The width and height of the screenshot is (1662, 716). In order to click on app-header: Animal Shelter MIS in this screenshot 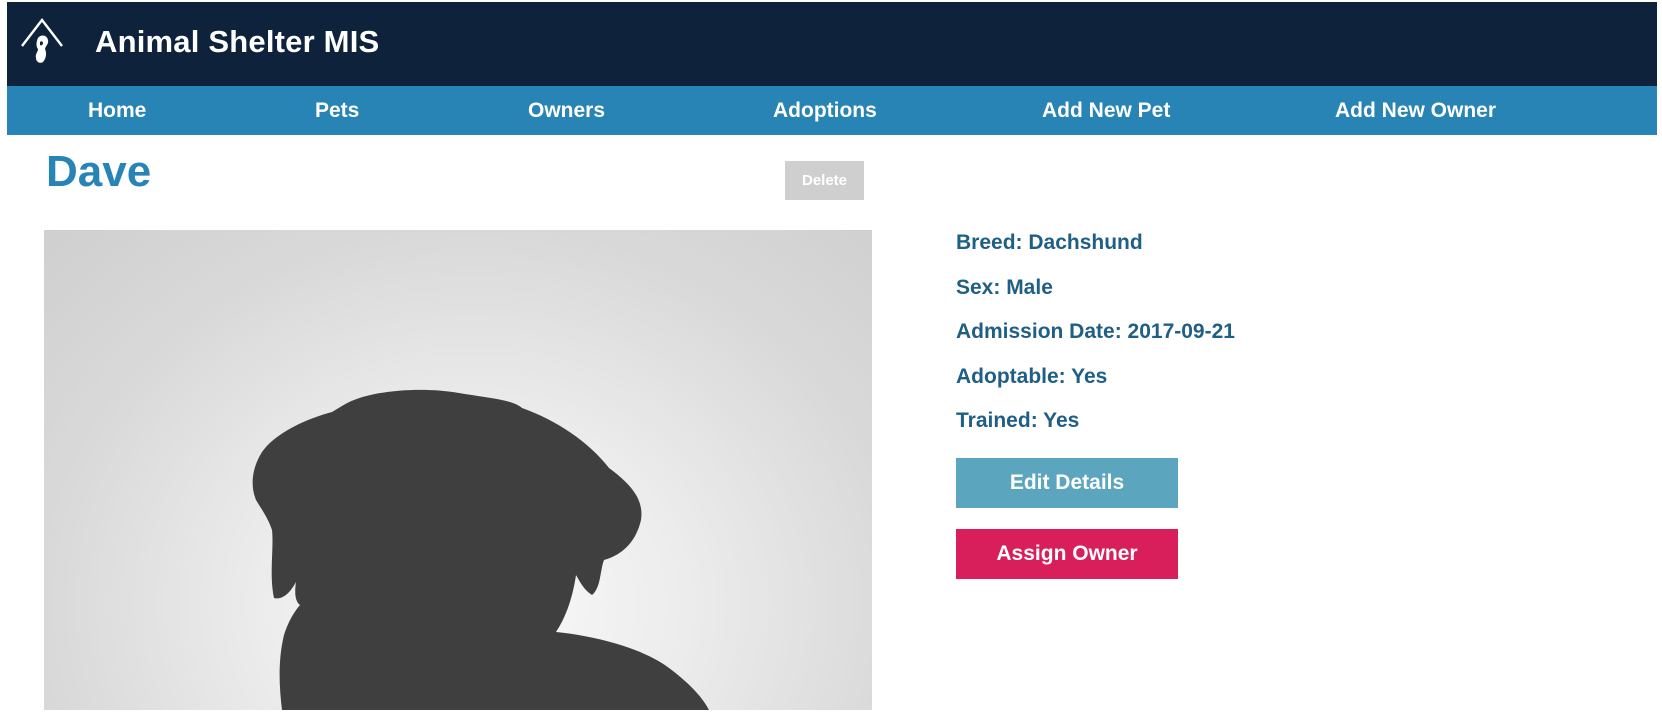, I will do `click(832, 44)`.